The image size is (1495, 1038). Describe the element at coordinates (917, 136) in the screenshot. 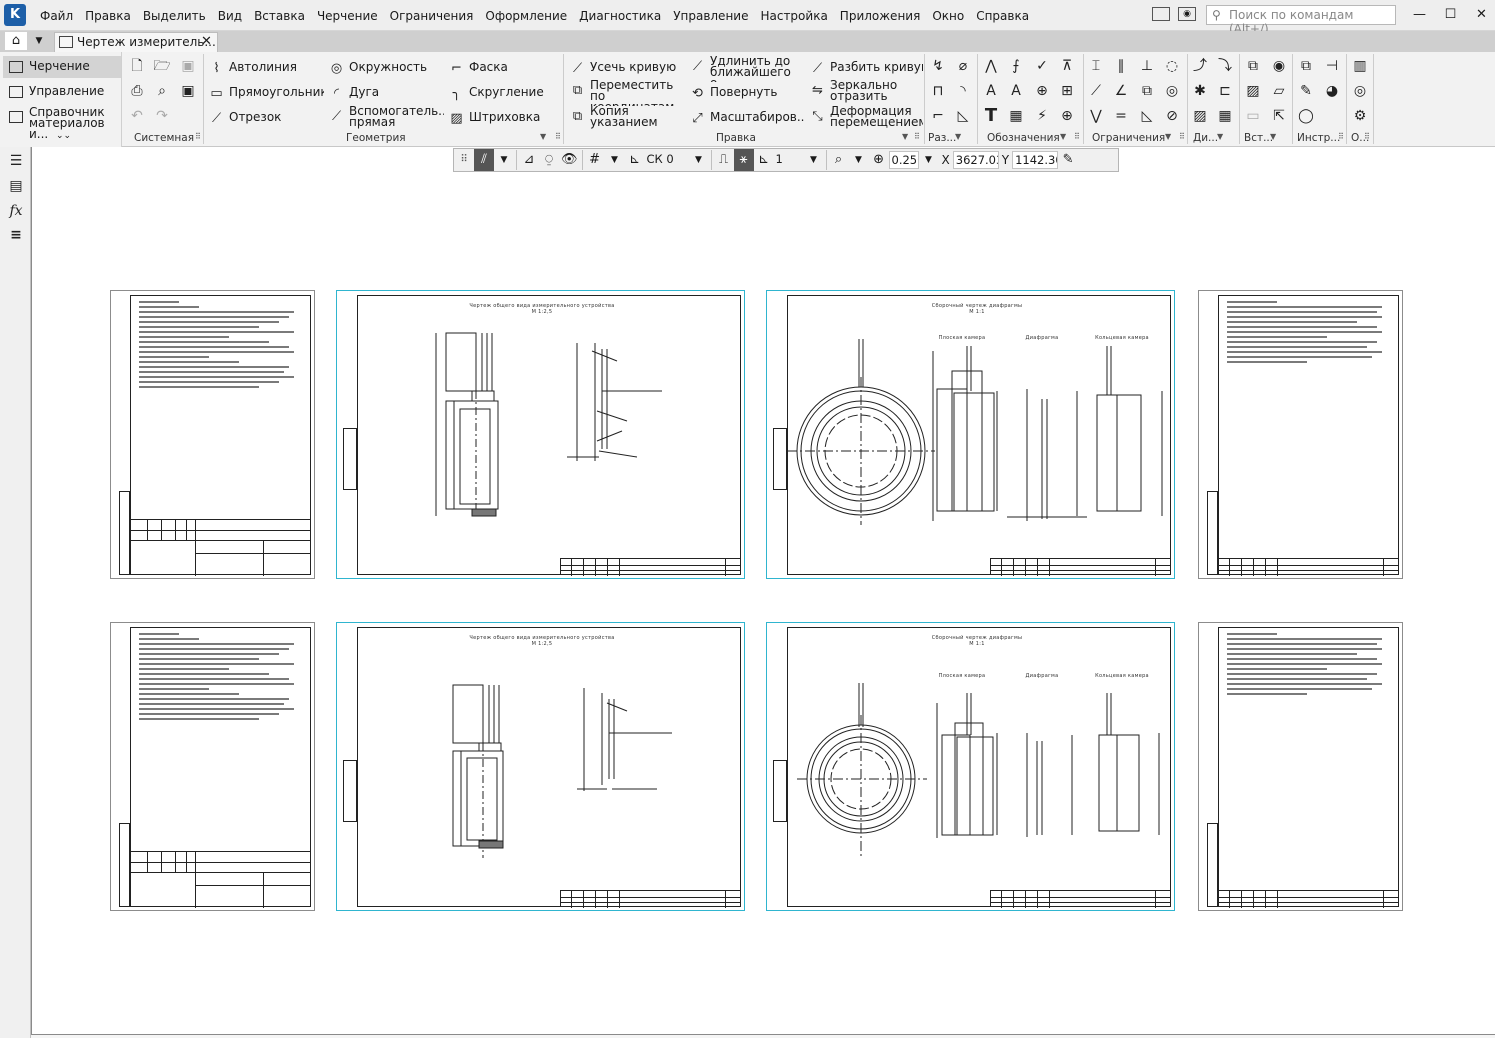

I see `group-edit-settings-icon: ⠿` at that location.